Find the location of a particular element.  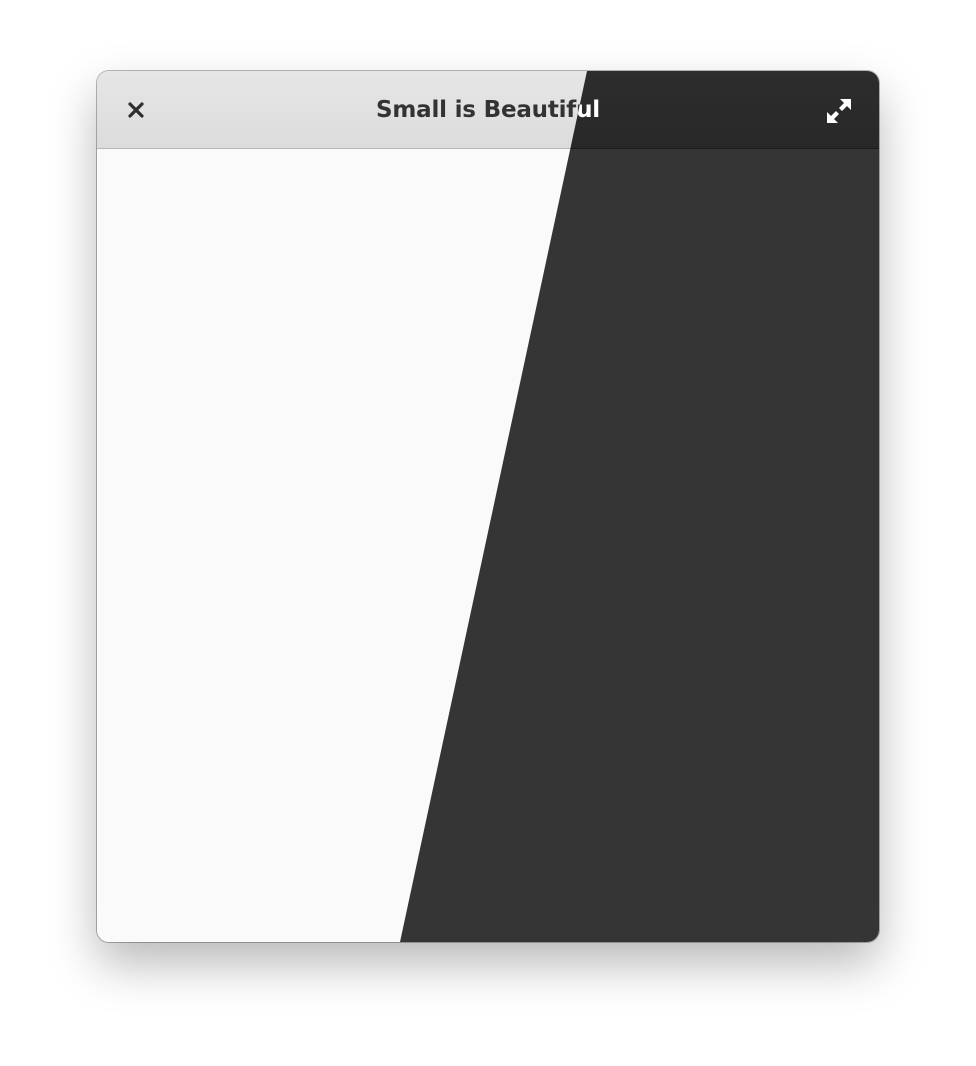

close-button is located at coordinates (136, 110).